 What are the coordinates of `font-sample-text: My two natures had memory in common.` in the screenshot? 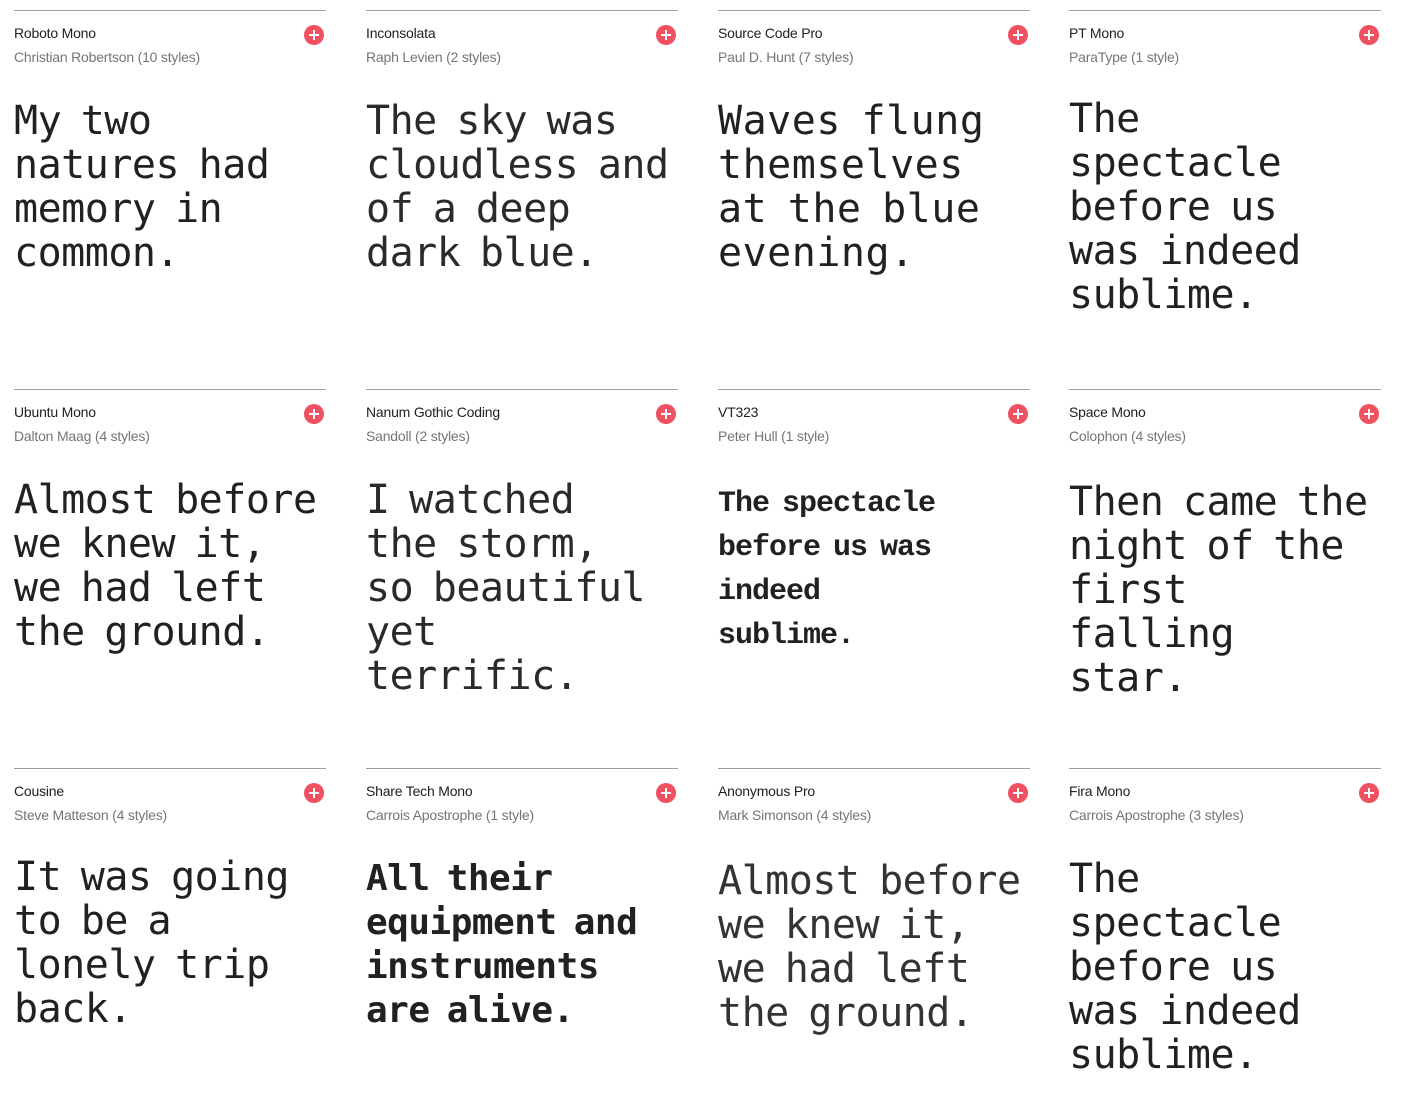 It's located at (159, 187).